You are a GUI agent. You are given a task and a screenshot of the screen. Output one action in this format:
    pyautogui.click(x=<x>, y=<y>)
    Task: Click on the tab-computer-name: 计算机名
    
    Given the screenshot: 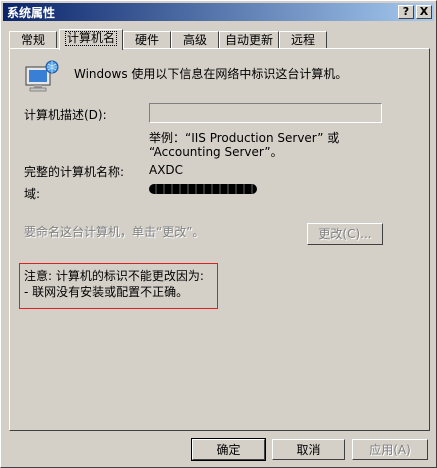 What is the action you would take?
    pyautogui.click(x=91, y=39)
    